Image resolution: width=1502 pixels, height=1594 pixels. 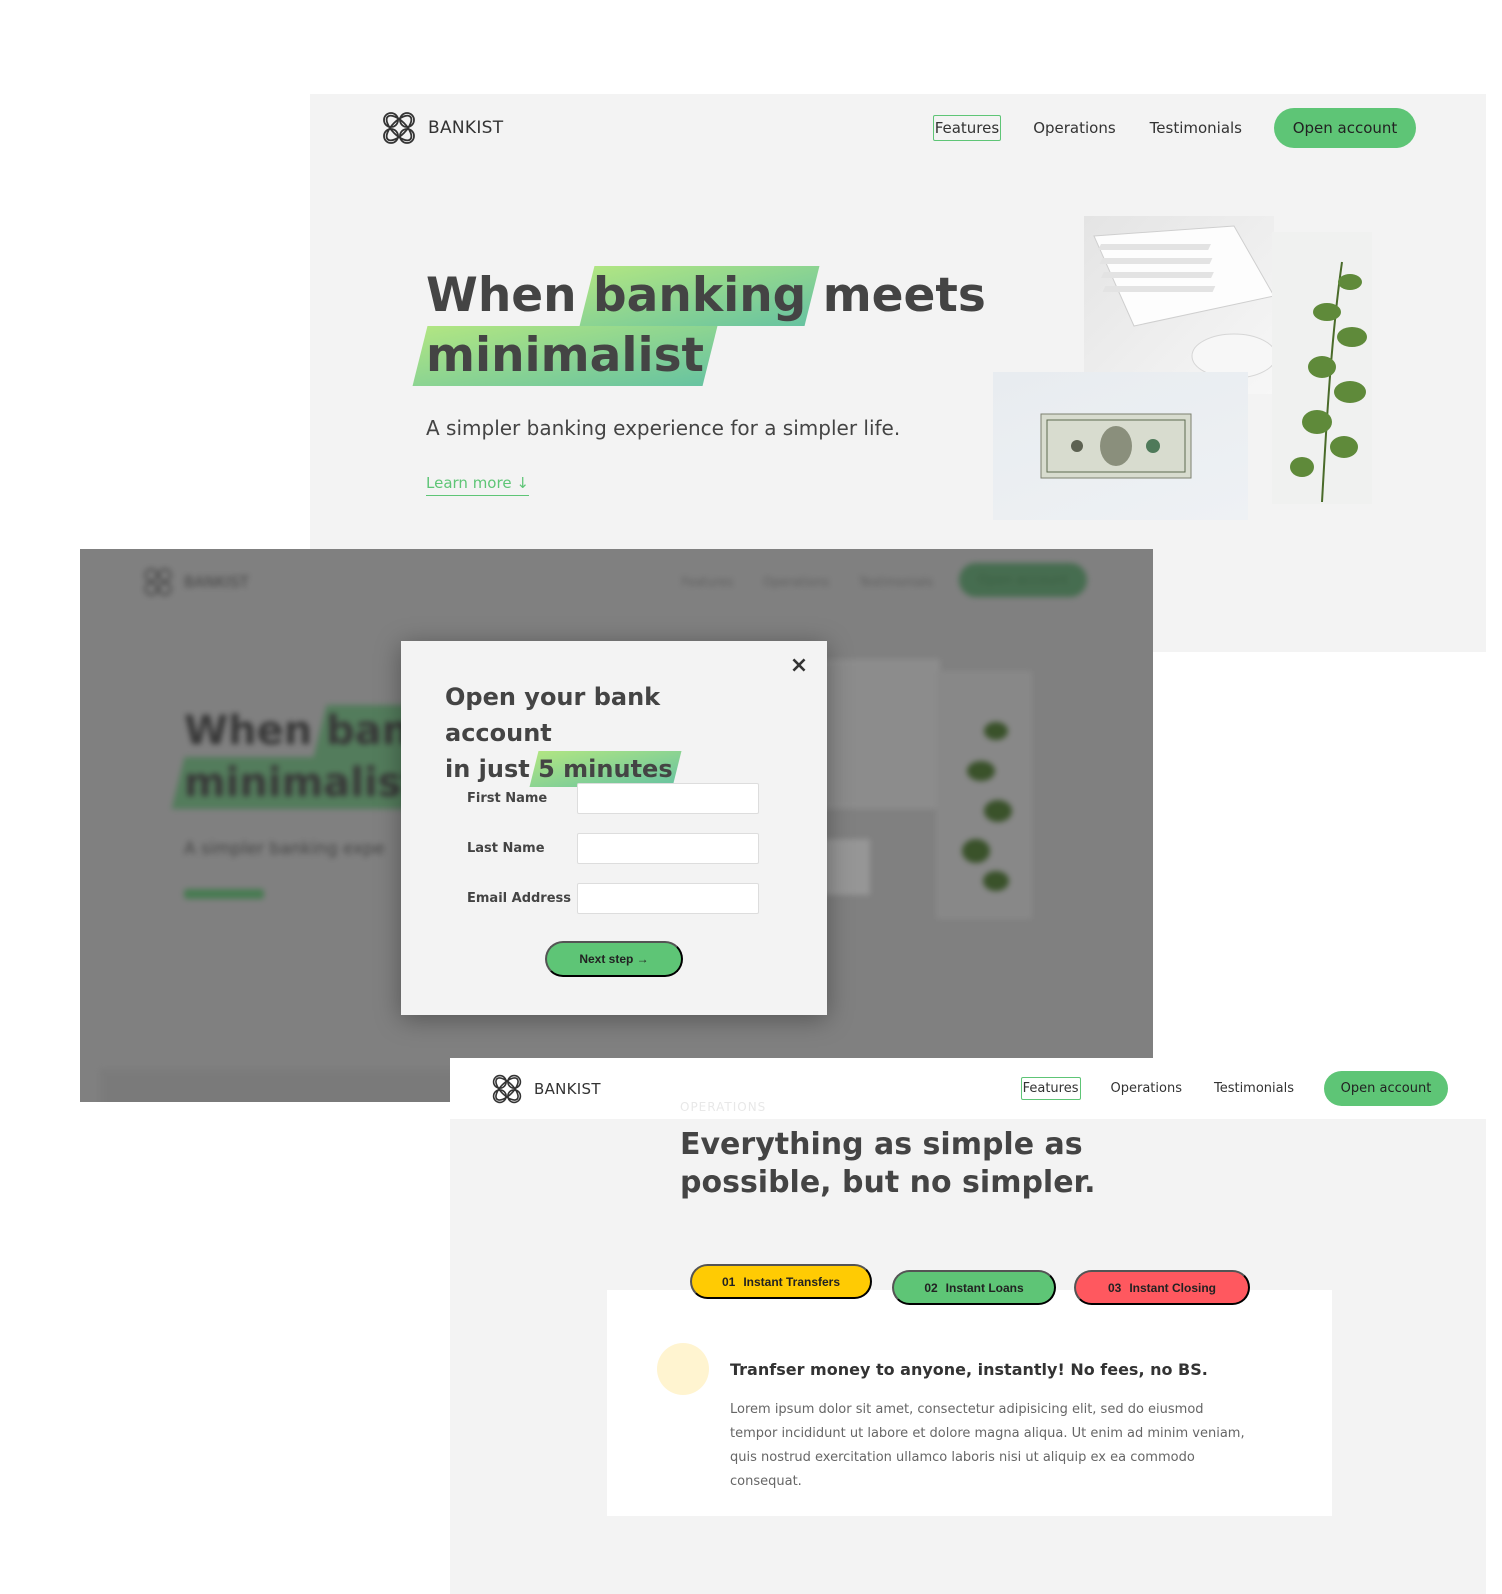 What do you see at coordinates (605, 769) in the screenshot?
I see `modal-title-highlight: 5 minutes` at bounding box center [605, 769].